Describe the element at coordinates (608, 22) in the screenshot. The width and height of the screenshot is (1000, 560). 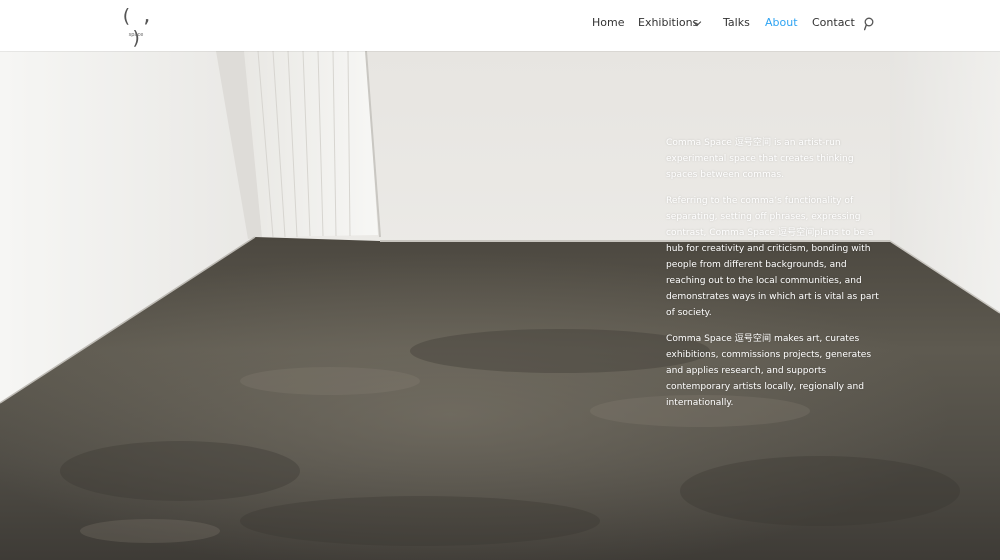
I see `nav-home: Home` at that location.